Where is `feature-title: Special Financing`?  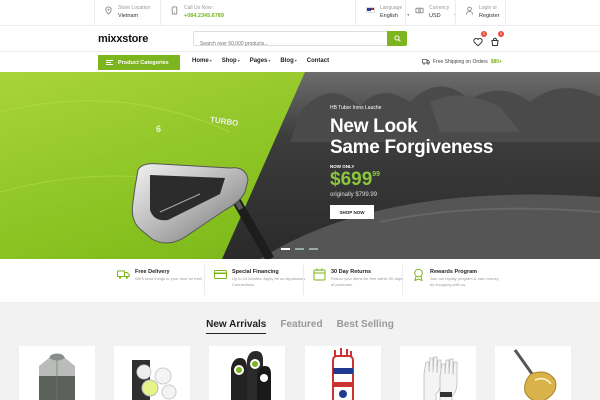
feature-title: Special Financing is located at coordinates (255, 272).